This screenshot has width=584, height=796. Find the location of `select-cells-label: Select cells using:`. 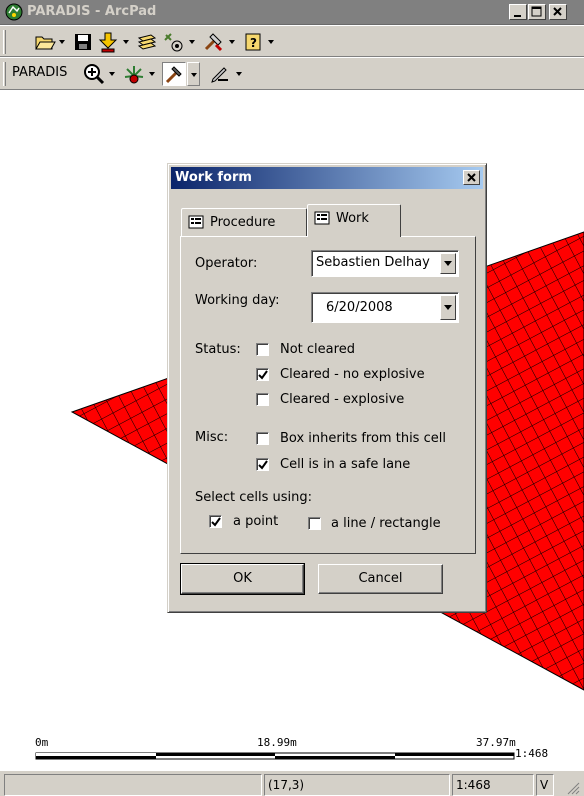

select-cells-label: Select cells using: is located at coordinates (254, 497).